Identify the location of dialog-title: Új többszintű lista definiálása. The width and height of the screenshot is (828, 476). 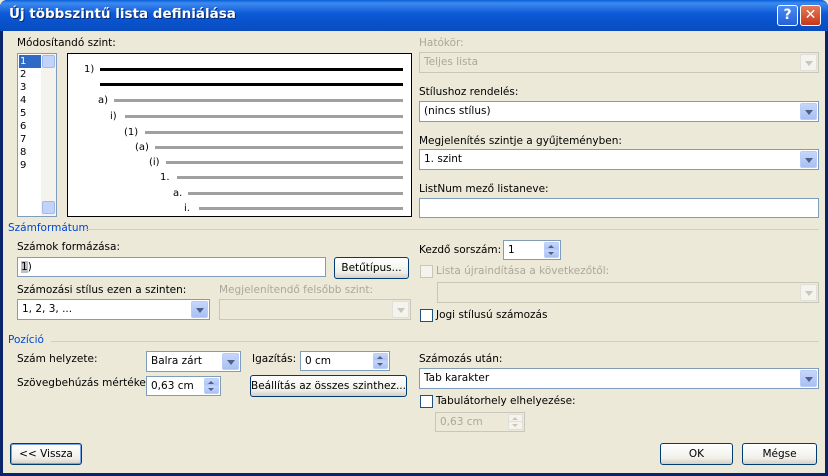
(122, 14).